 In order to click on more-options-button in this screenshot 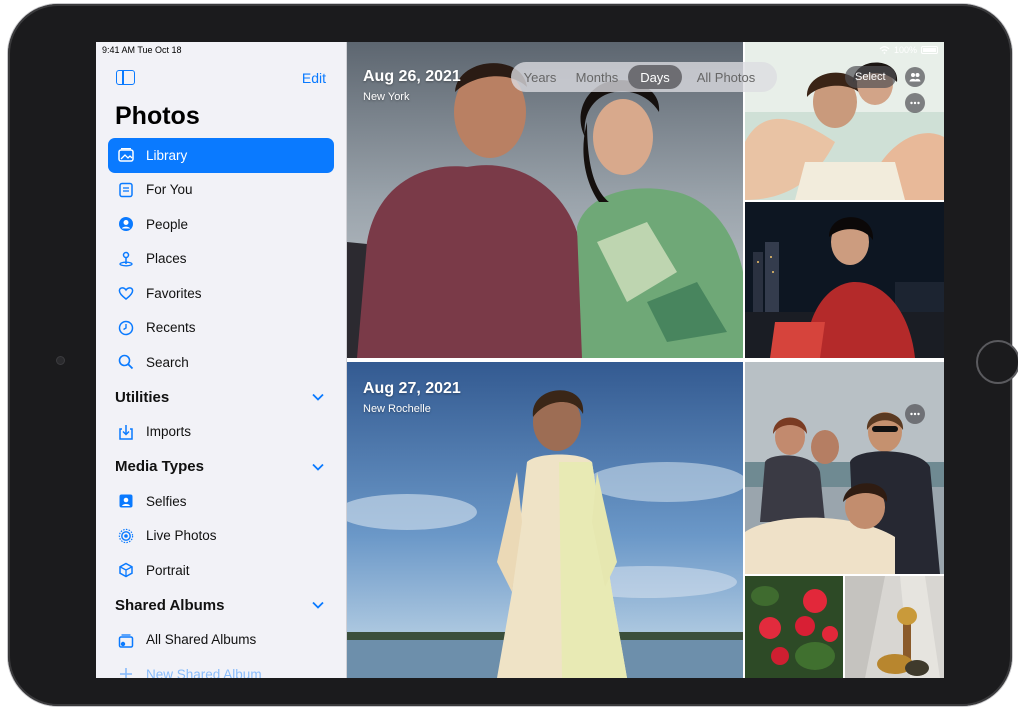, I will do `click(915, 103)`.